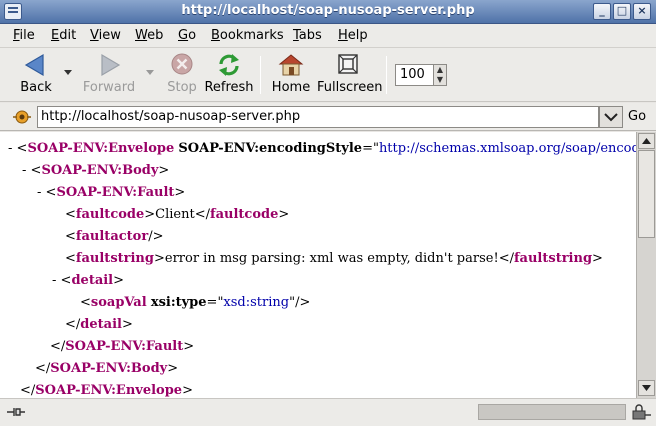 This screenshot has width=656, height=426. I want to click on chevron-down-icon, so click(611, 117).